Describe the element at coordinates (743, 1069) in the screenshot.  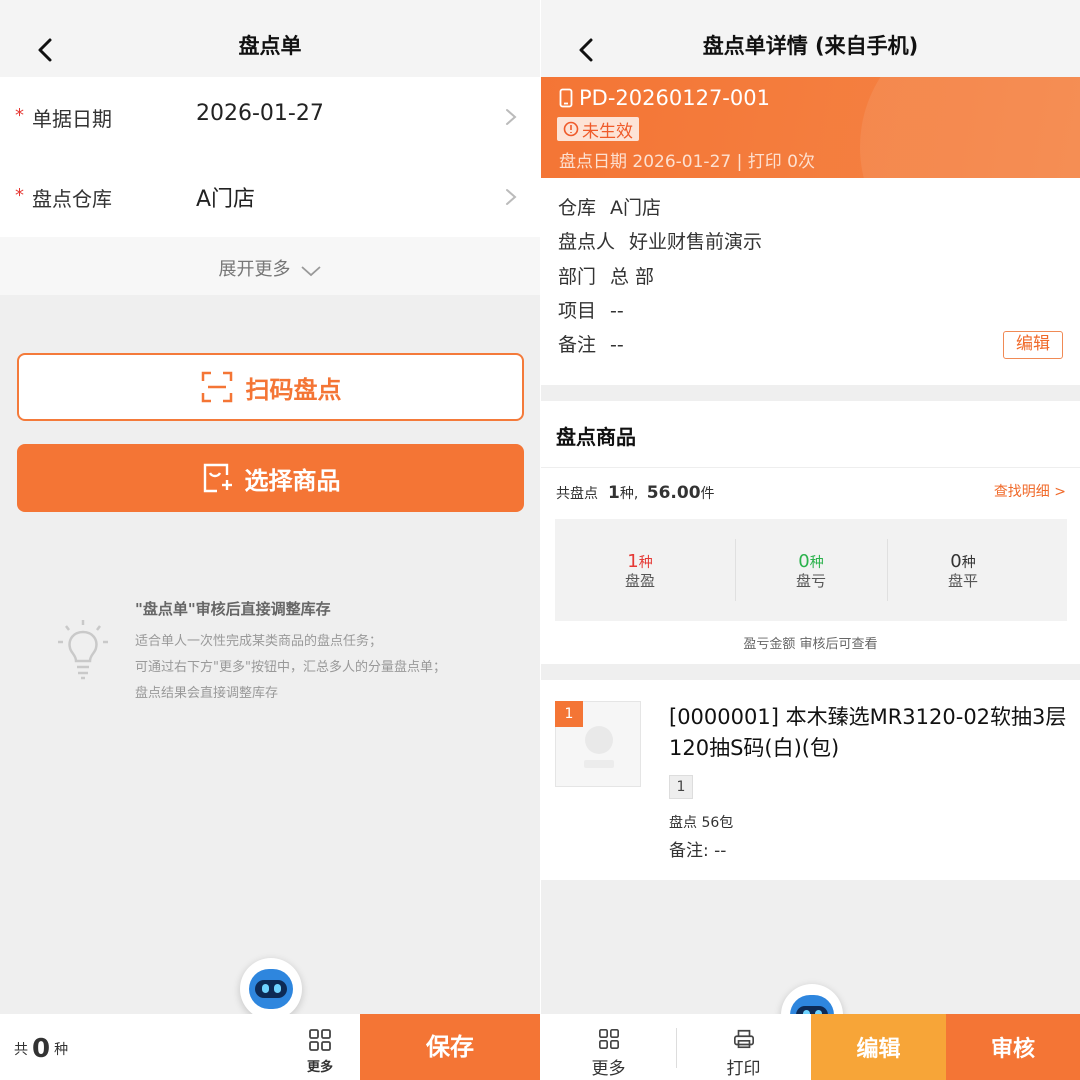
I see `print-label: 打印` at that location.